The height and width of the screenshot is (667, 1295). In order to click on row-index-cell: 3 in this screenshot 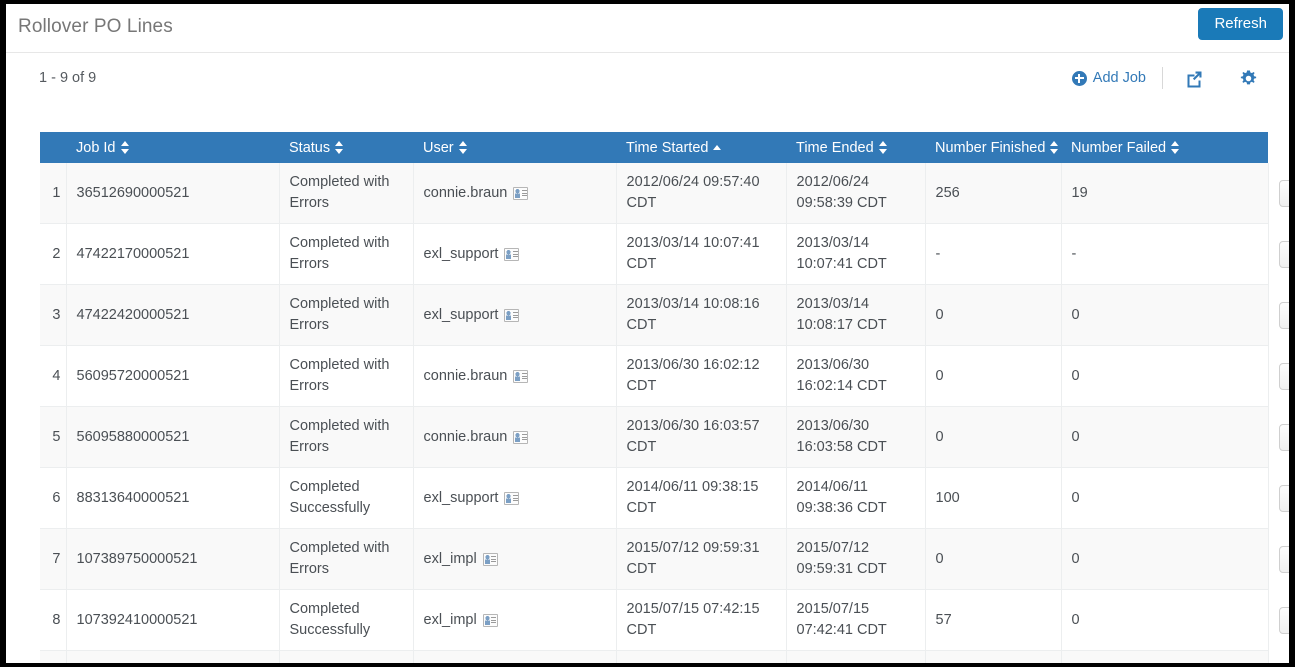, I will do `click(53, 315)`.